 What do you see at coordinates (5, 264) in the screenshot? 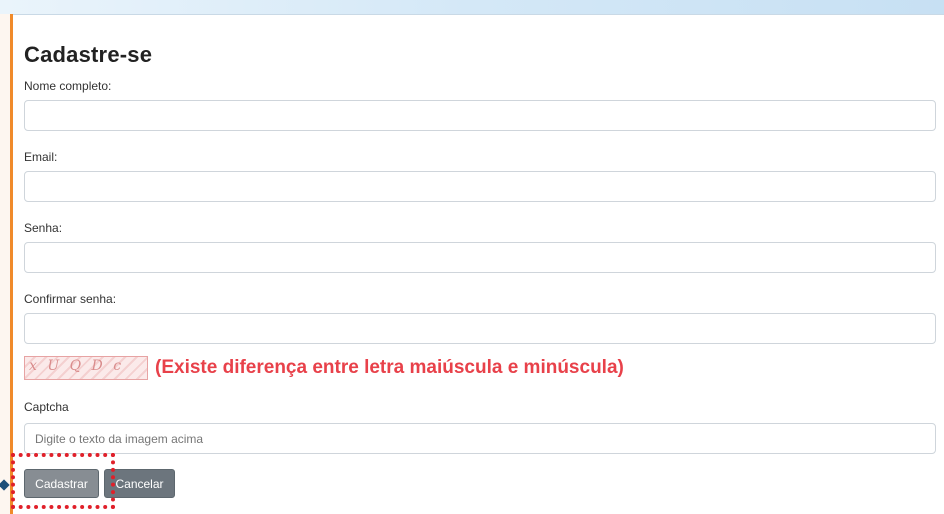
I see `left-margin` at bounding box center [5, 264].